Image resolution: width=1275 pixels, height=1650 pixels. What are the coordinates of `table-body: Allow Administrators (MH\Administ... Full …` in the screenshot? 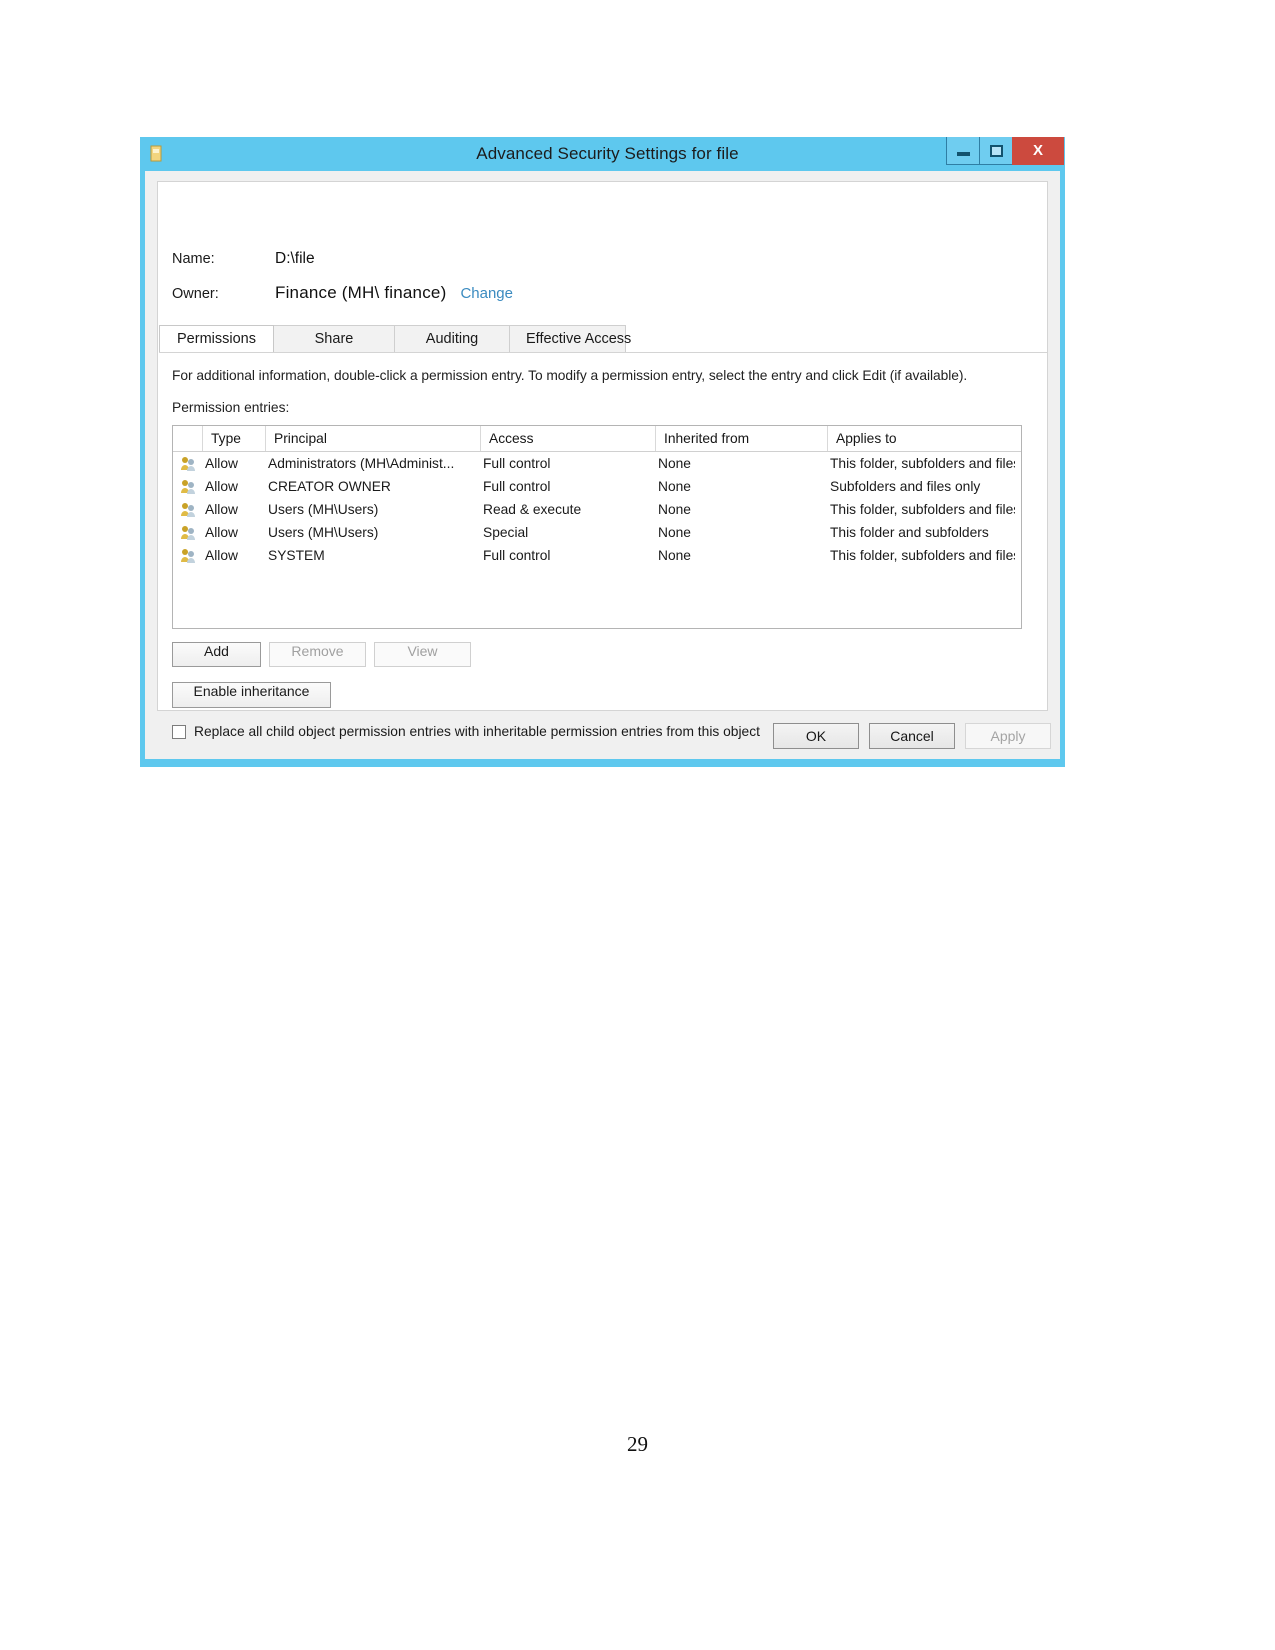 It's located at (597, 509).